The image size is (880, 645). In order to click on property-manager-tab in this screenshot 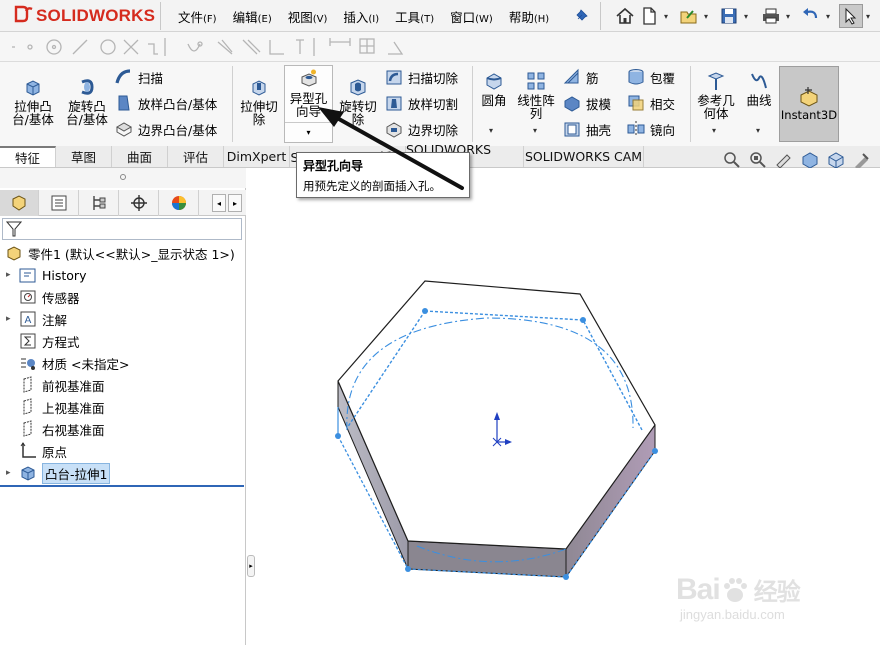, I will do `click(59, 203)`.